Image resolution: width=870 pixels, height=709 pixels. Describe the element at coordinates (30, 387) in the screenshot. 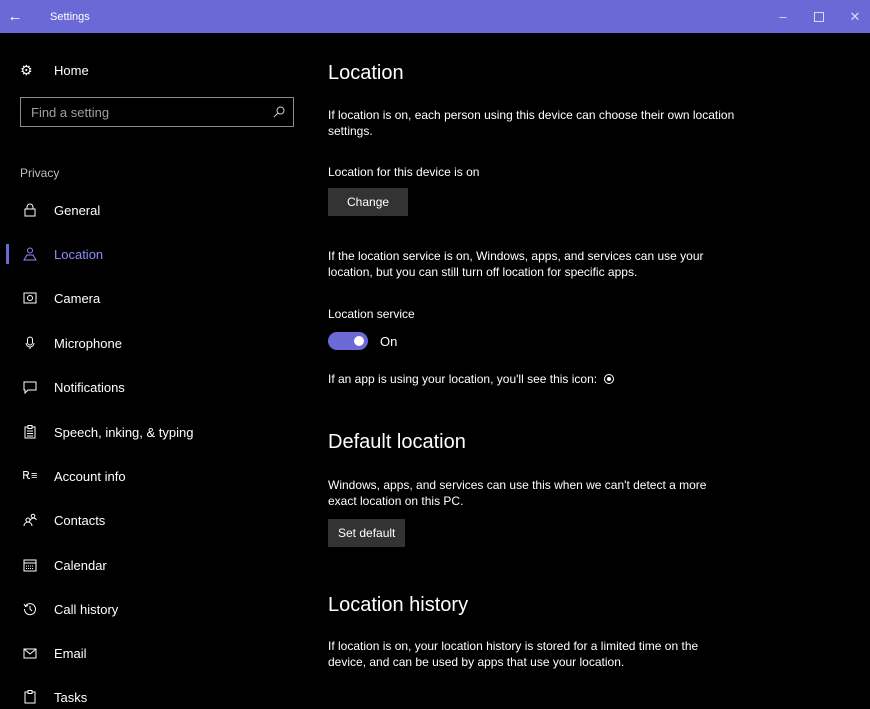

I see `notifications-icon` at that location.